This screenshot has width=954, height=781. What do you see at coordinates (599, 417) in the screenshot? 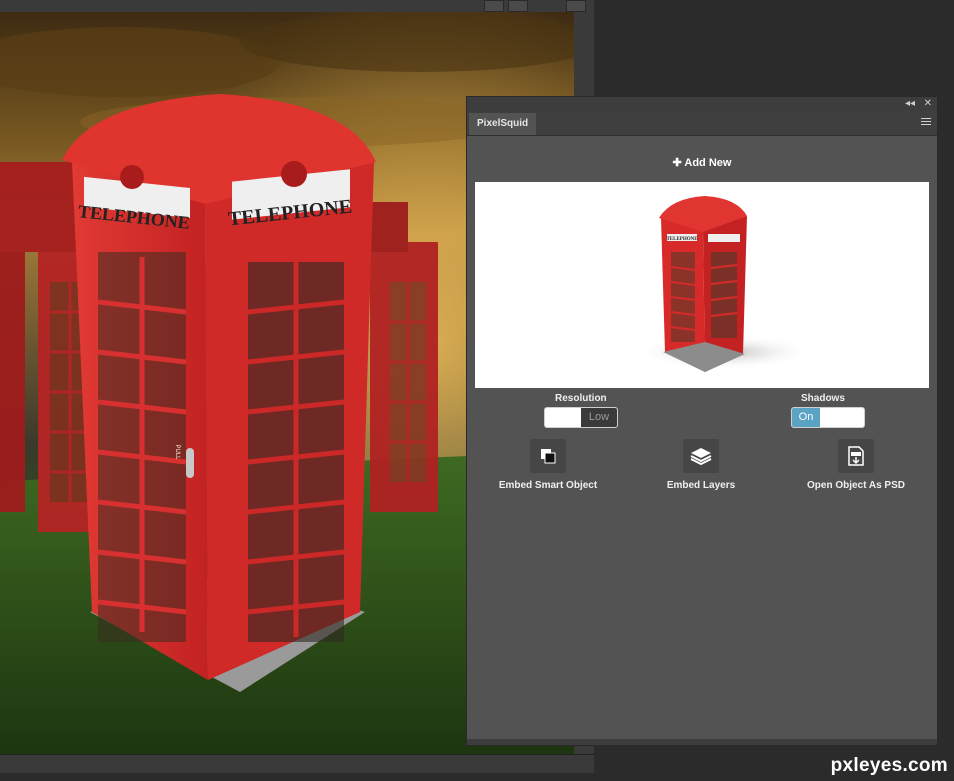
I see `resolution-value: Low` at bounding box center [599, 417].